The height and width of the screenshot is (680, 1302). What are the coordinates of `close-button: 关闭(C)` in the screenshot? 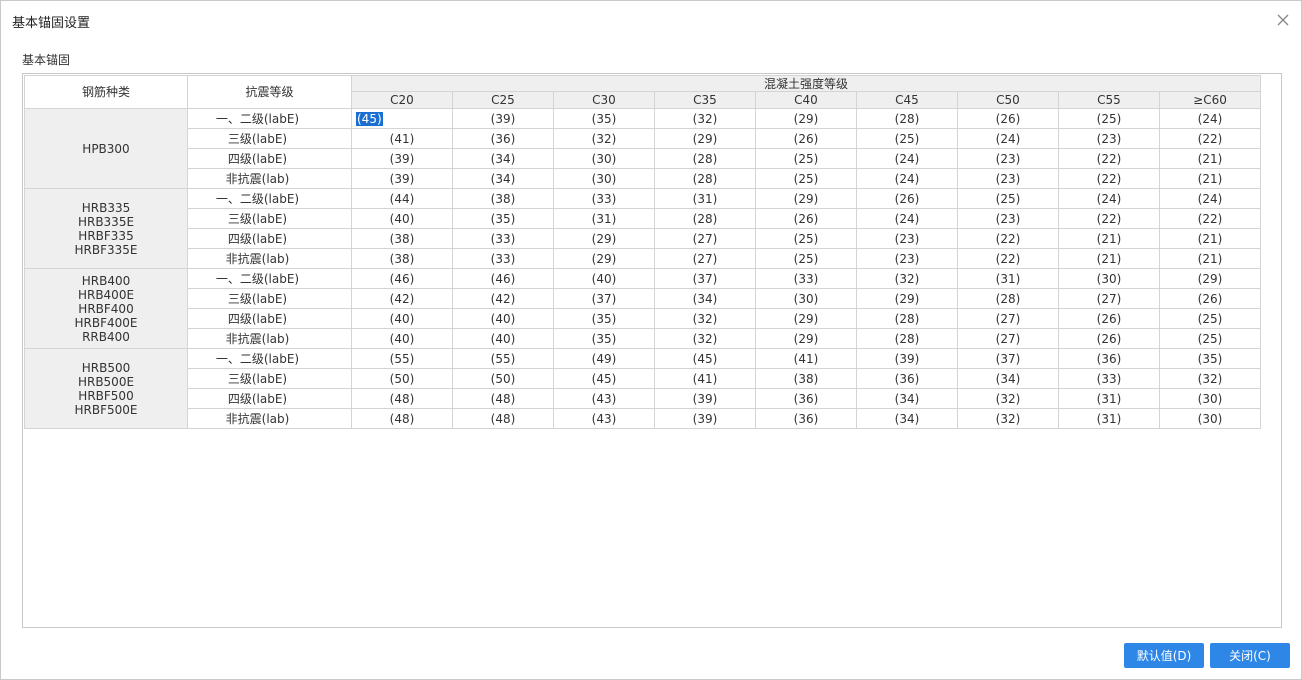 It's located at (1250, 655).